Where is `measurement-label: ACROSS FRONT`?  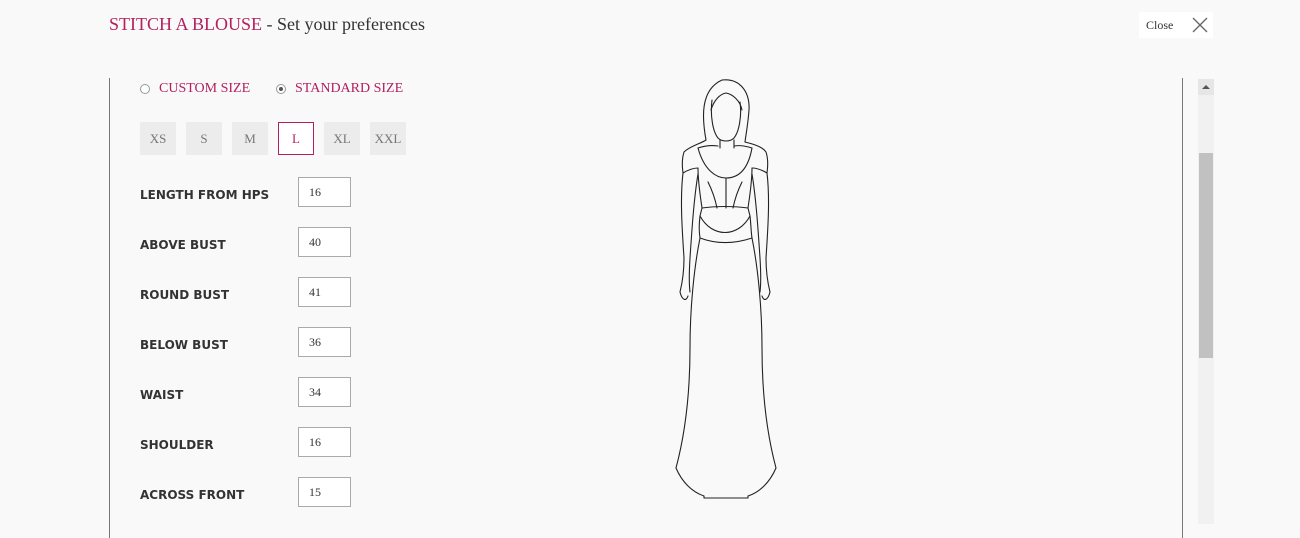 measurement-label: ACROSS FRONT is located at coordinates (192, 495).